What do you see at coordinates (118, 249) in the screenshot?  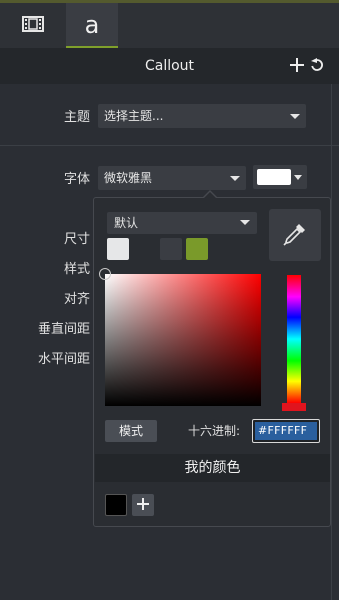 I see `preset-swatch-light` at bounding box center [118, 249].